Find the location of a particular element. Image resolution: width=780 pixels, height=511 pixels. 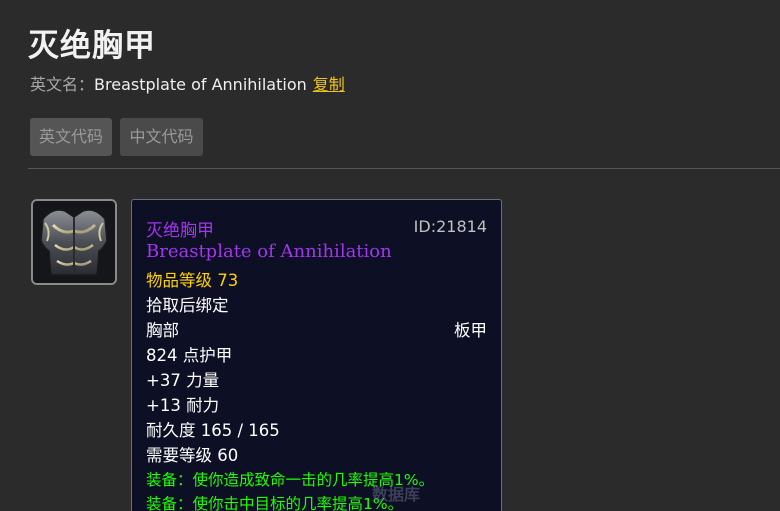

tooltip-required-level: 需要等级 60 is located at coordinates (192, 455).